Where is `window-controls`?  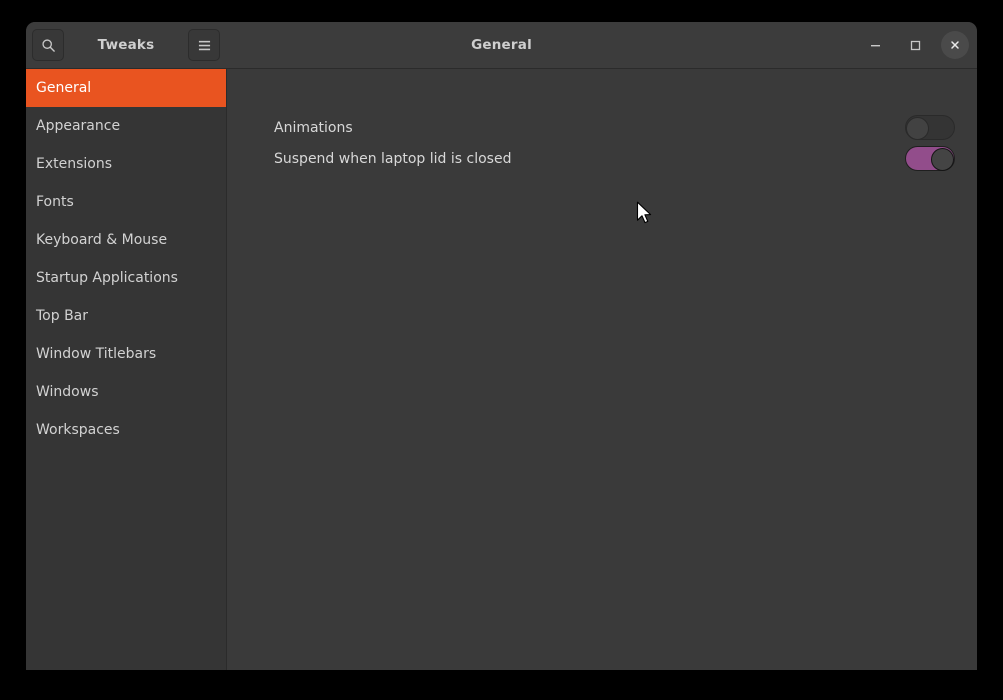 window-controls is located at coordinates (915, 45).